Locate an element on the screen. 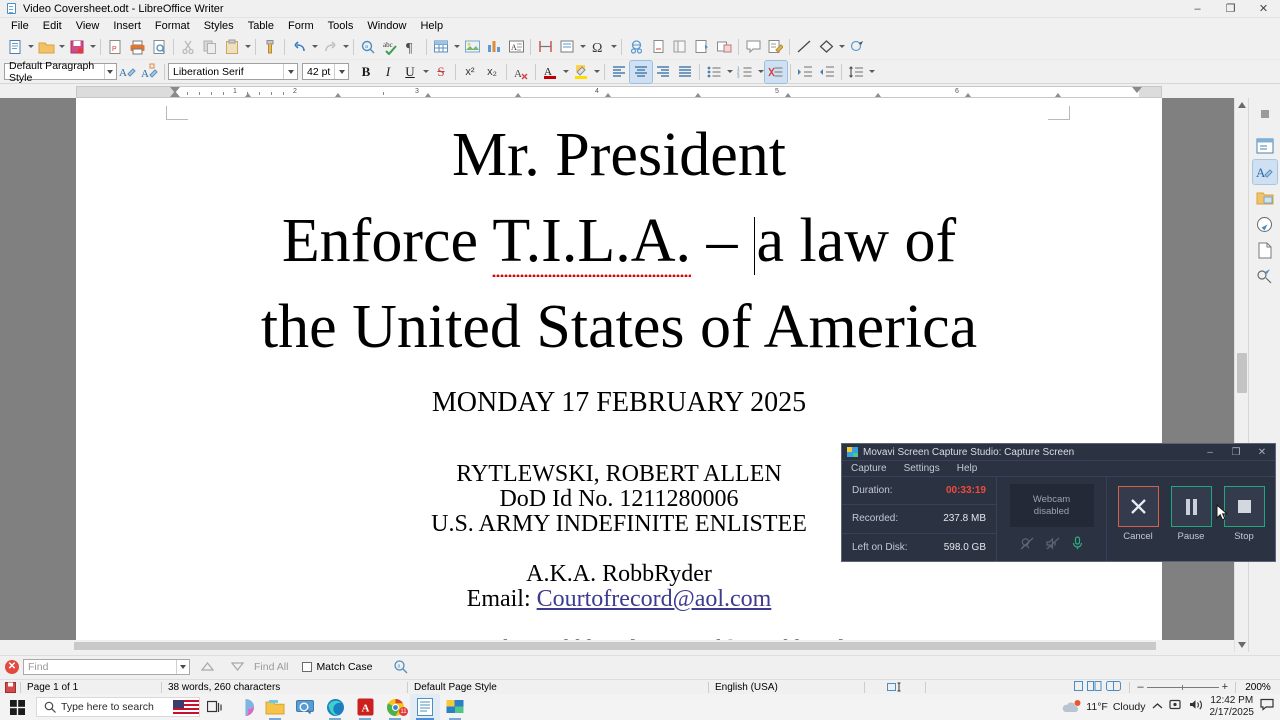  sidebar-settings-icon is located at coordinates (1265, 114).